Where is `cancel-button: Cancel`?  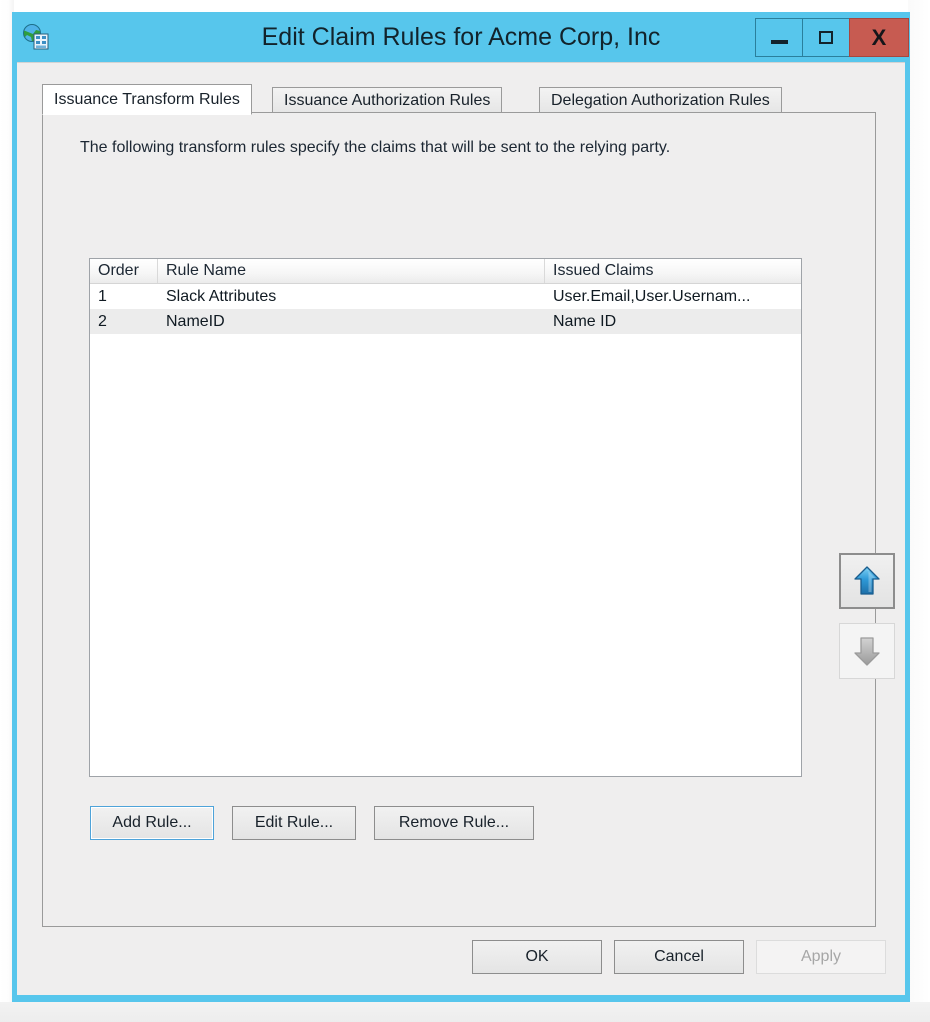
cancel-button: Cancel is located at coordinates (679, 957).